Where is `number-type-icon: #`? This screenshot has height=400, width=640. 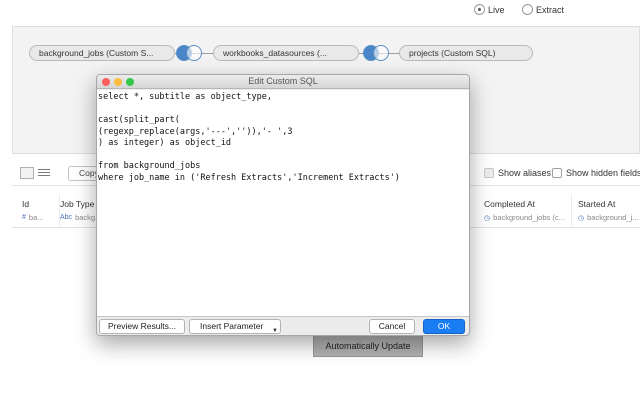
number-type-icon: # is located at coordinates (24, 217).